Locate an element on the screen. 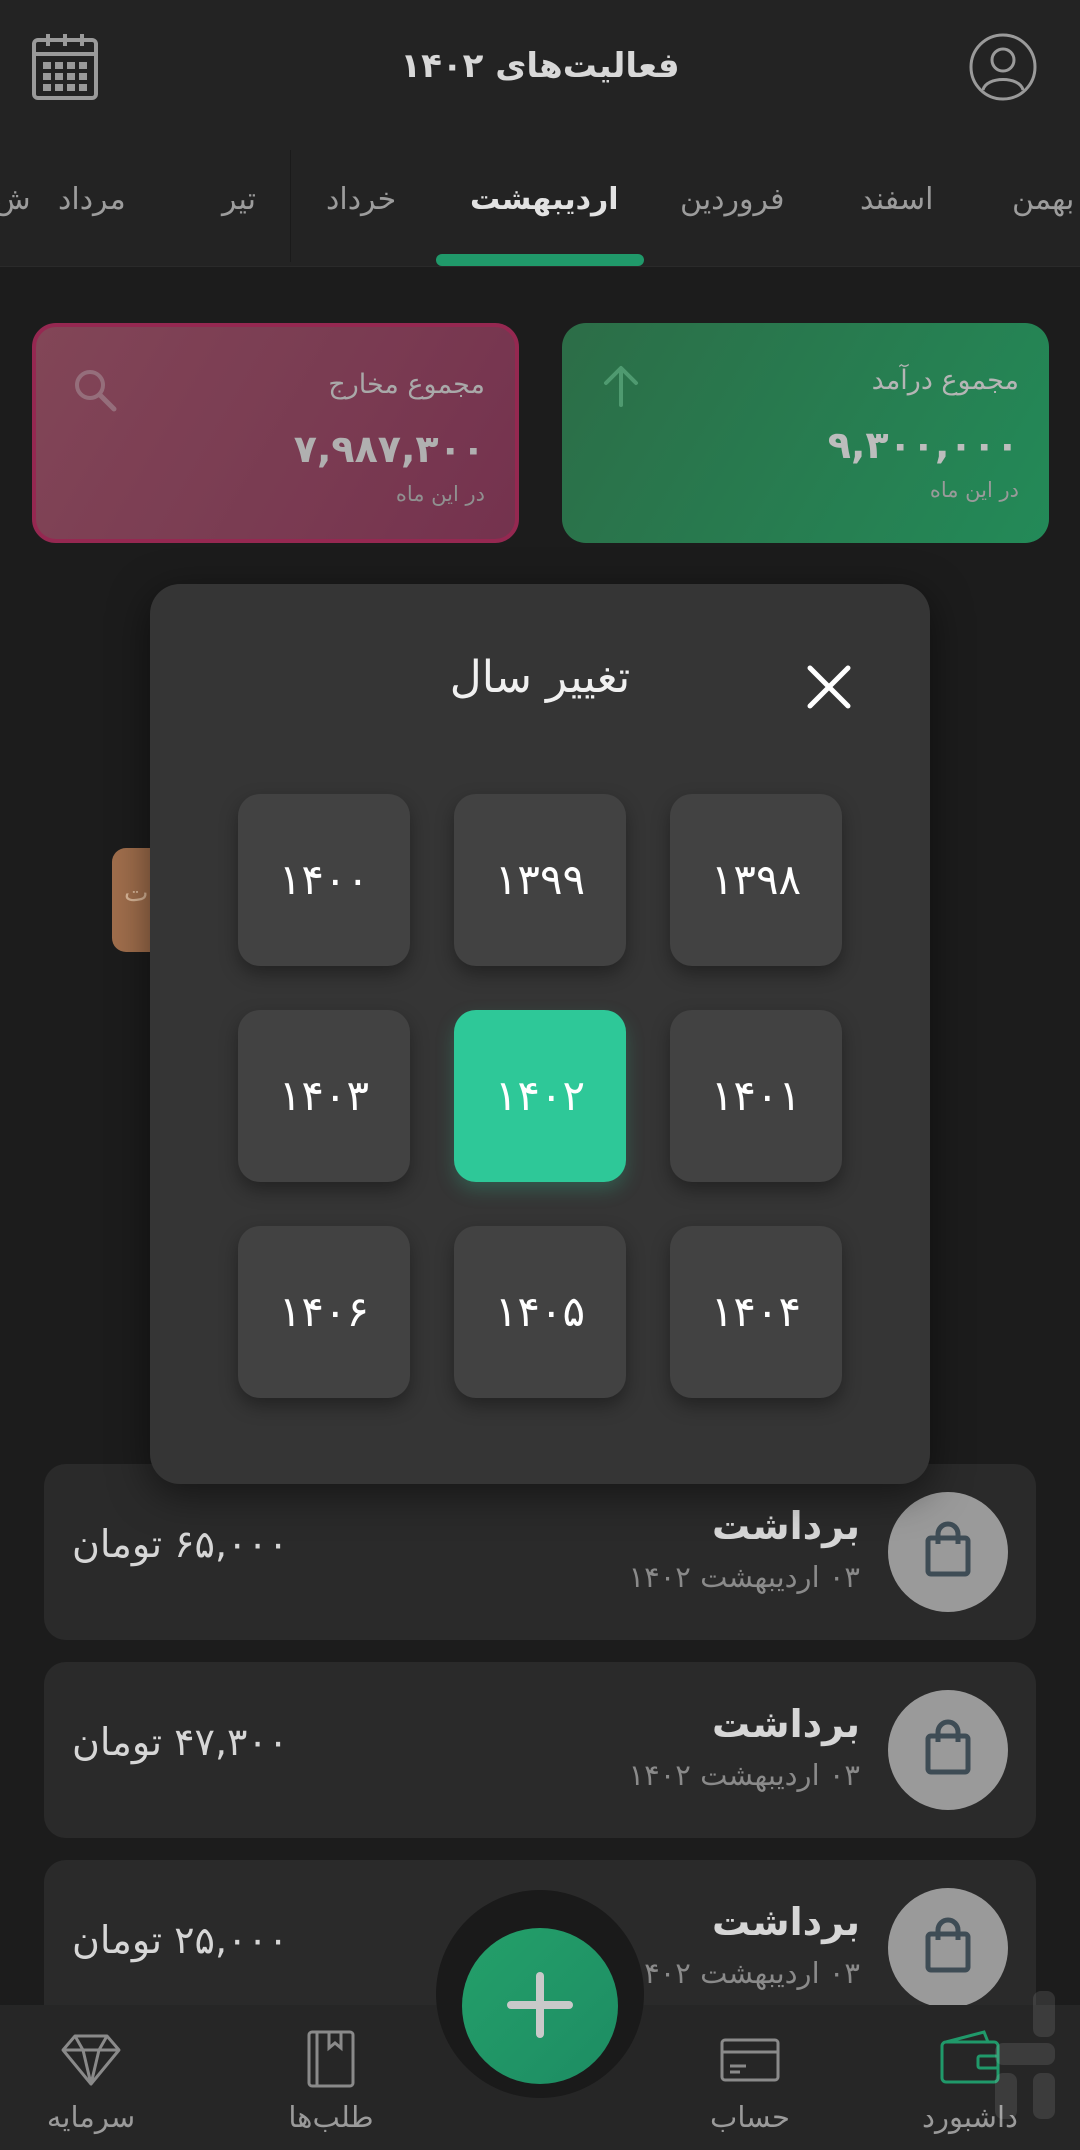  year-option-1401: ۱۴۰۱ is located at coordinates (756, 1096).